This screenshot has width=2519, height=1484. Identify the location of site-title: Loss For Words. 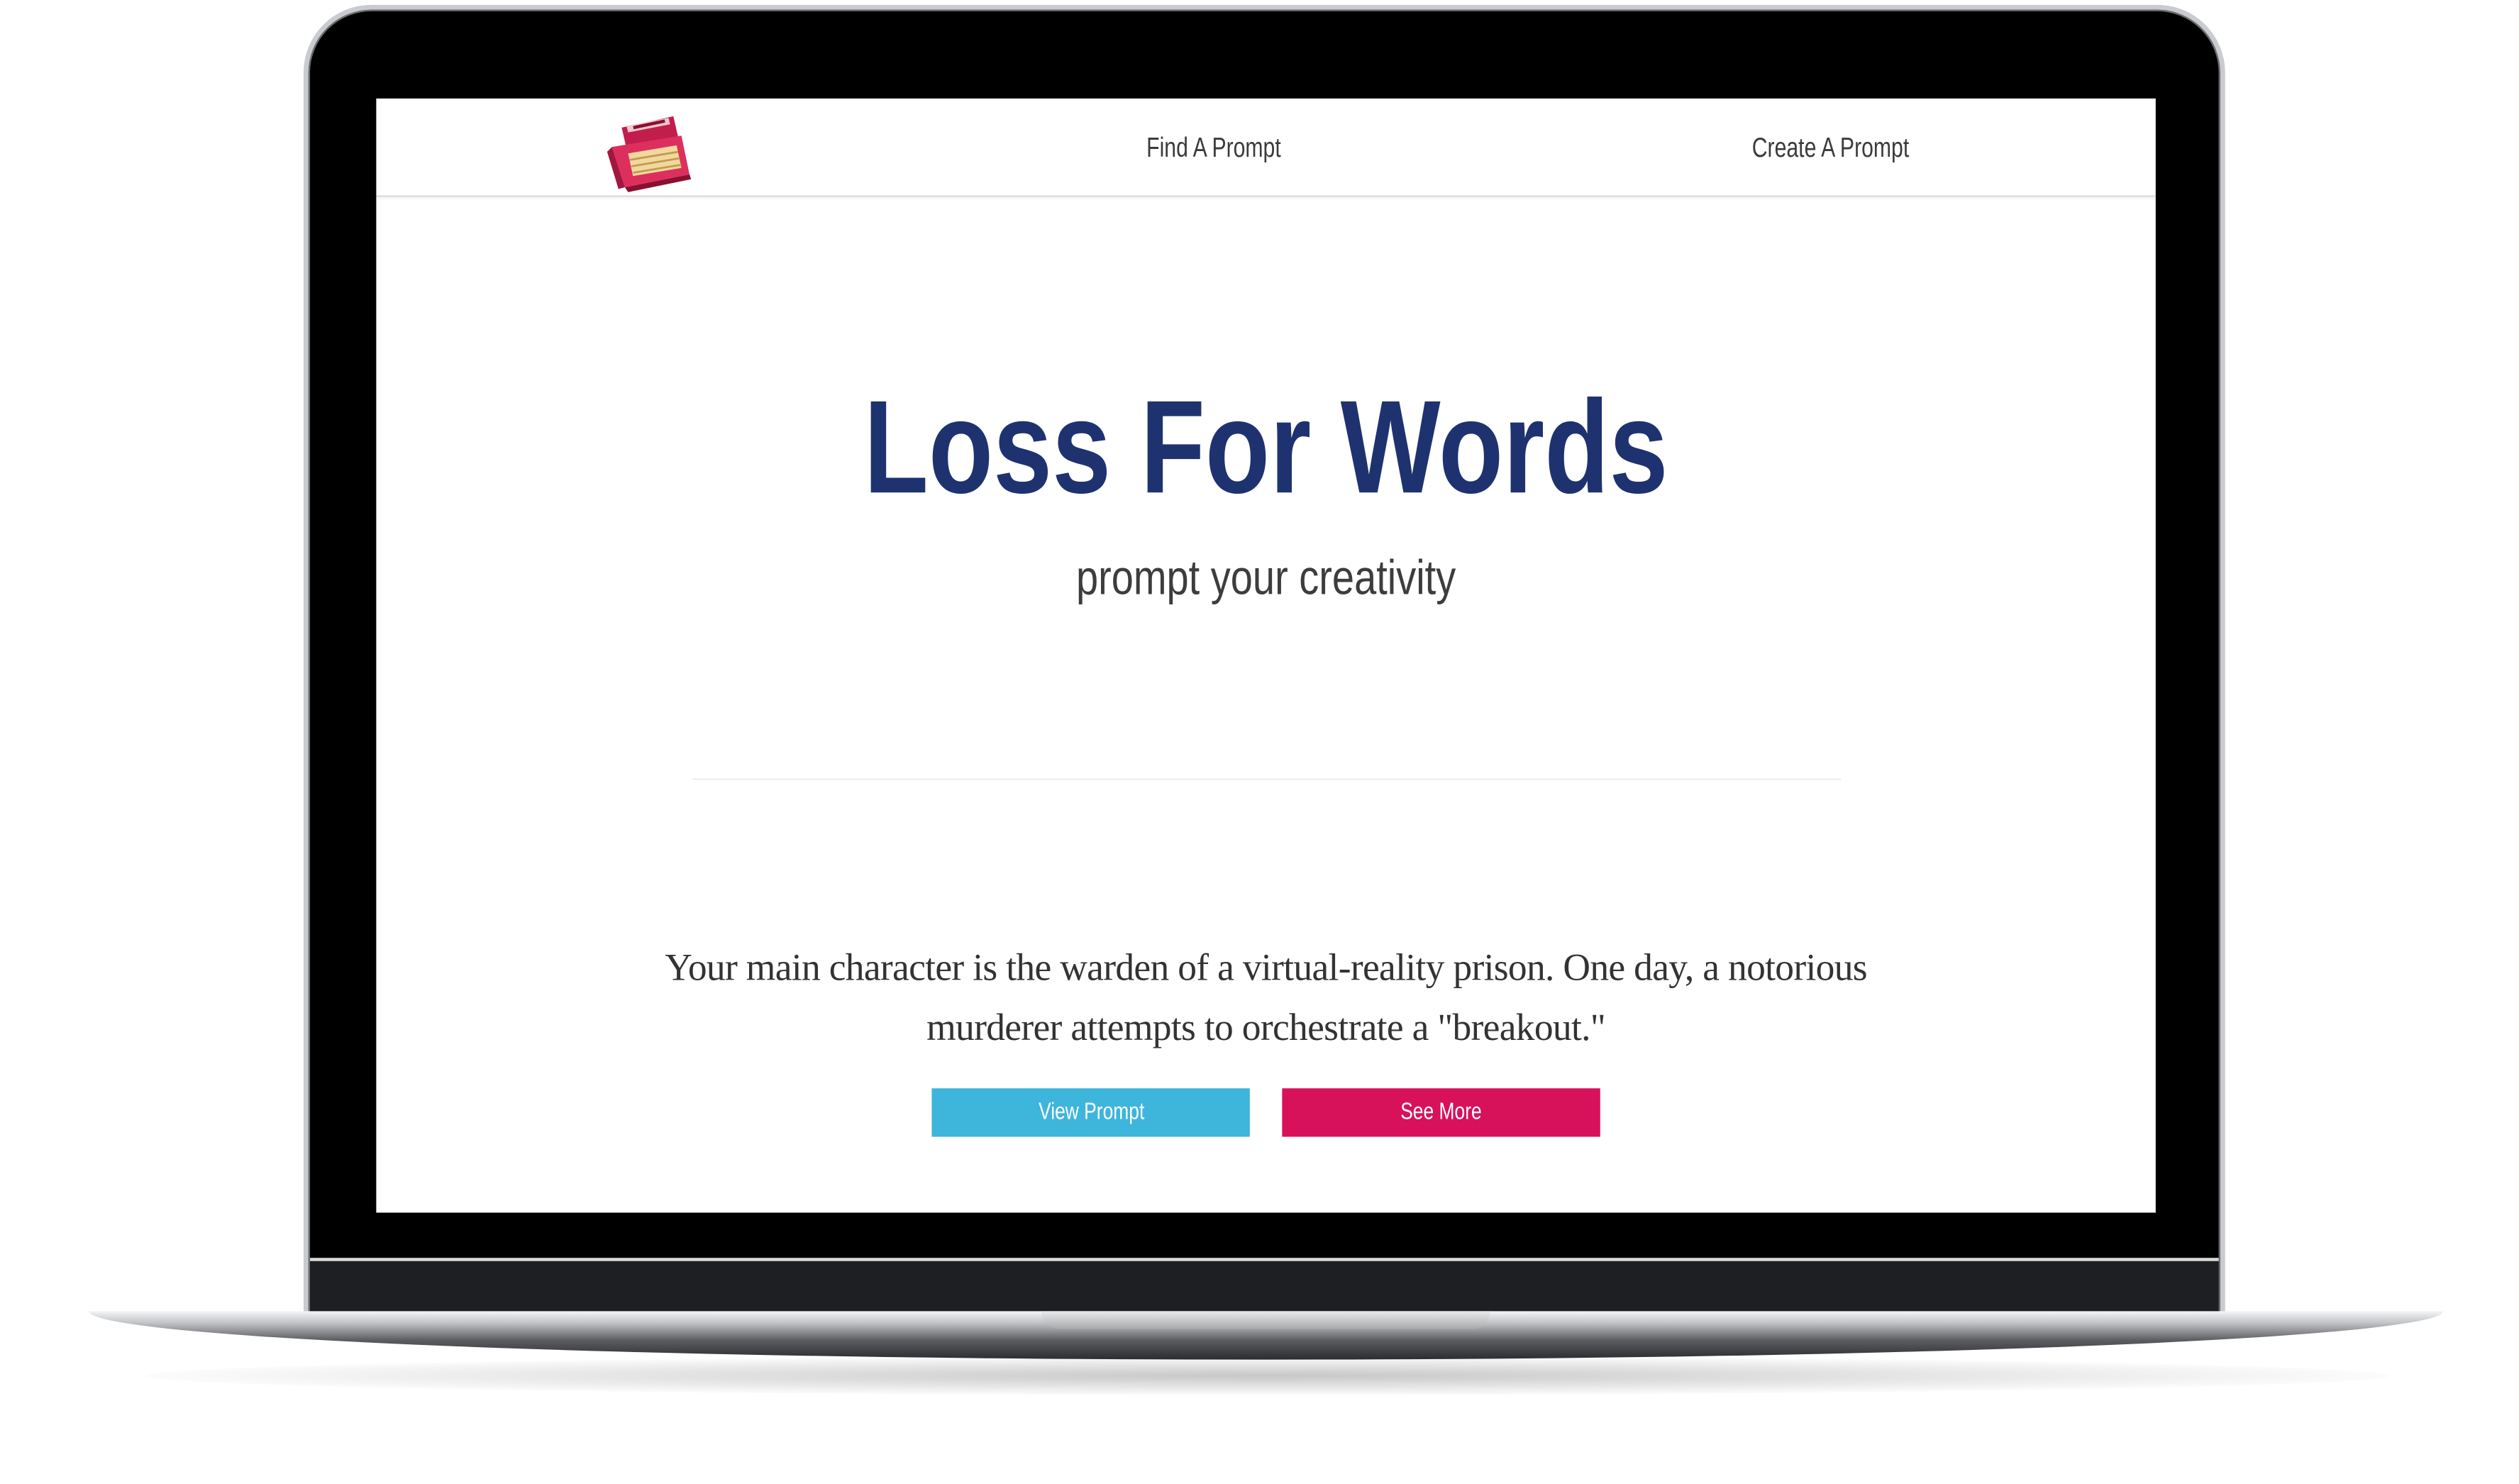
(1266, 448).